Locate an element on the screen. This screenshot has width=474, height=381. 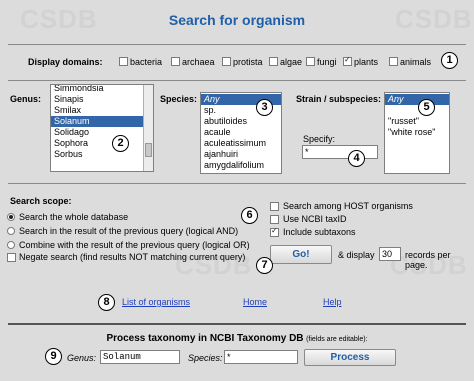
domain-checkbox-animals is located at coordinates (393, 61).